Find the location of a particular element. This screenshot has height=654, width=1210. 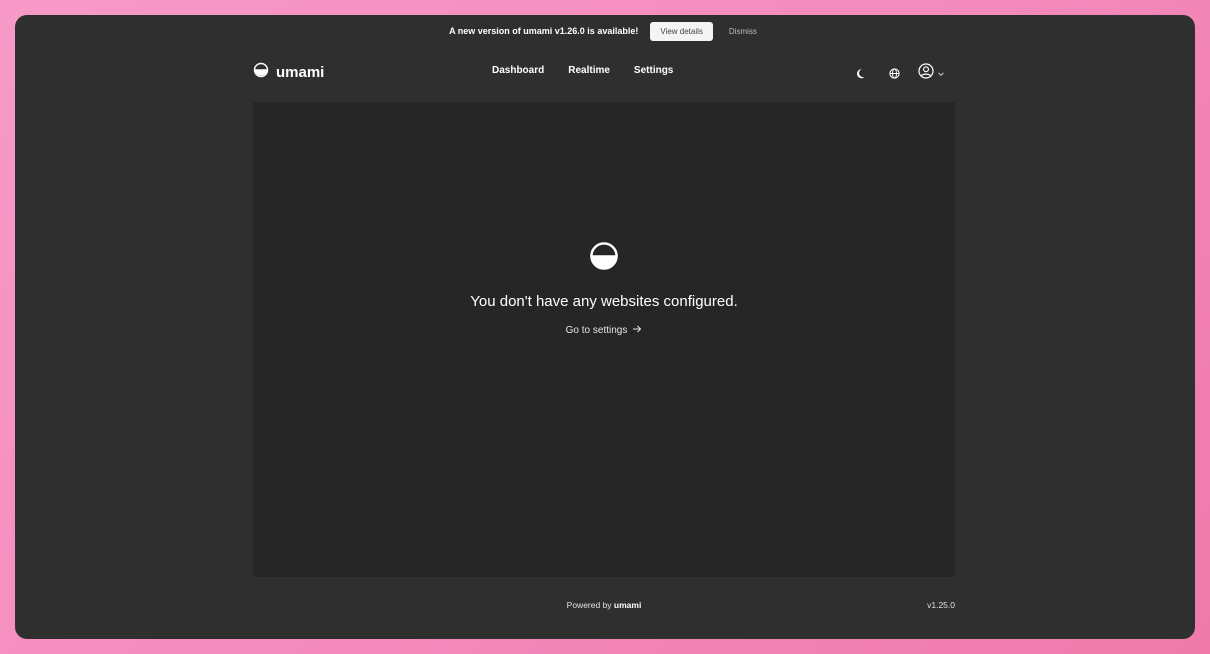

empty-state-message: You don't have any websites configured. is located at coordinates (604, 301).